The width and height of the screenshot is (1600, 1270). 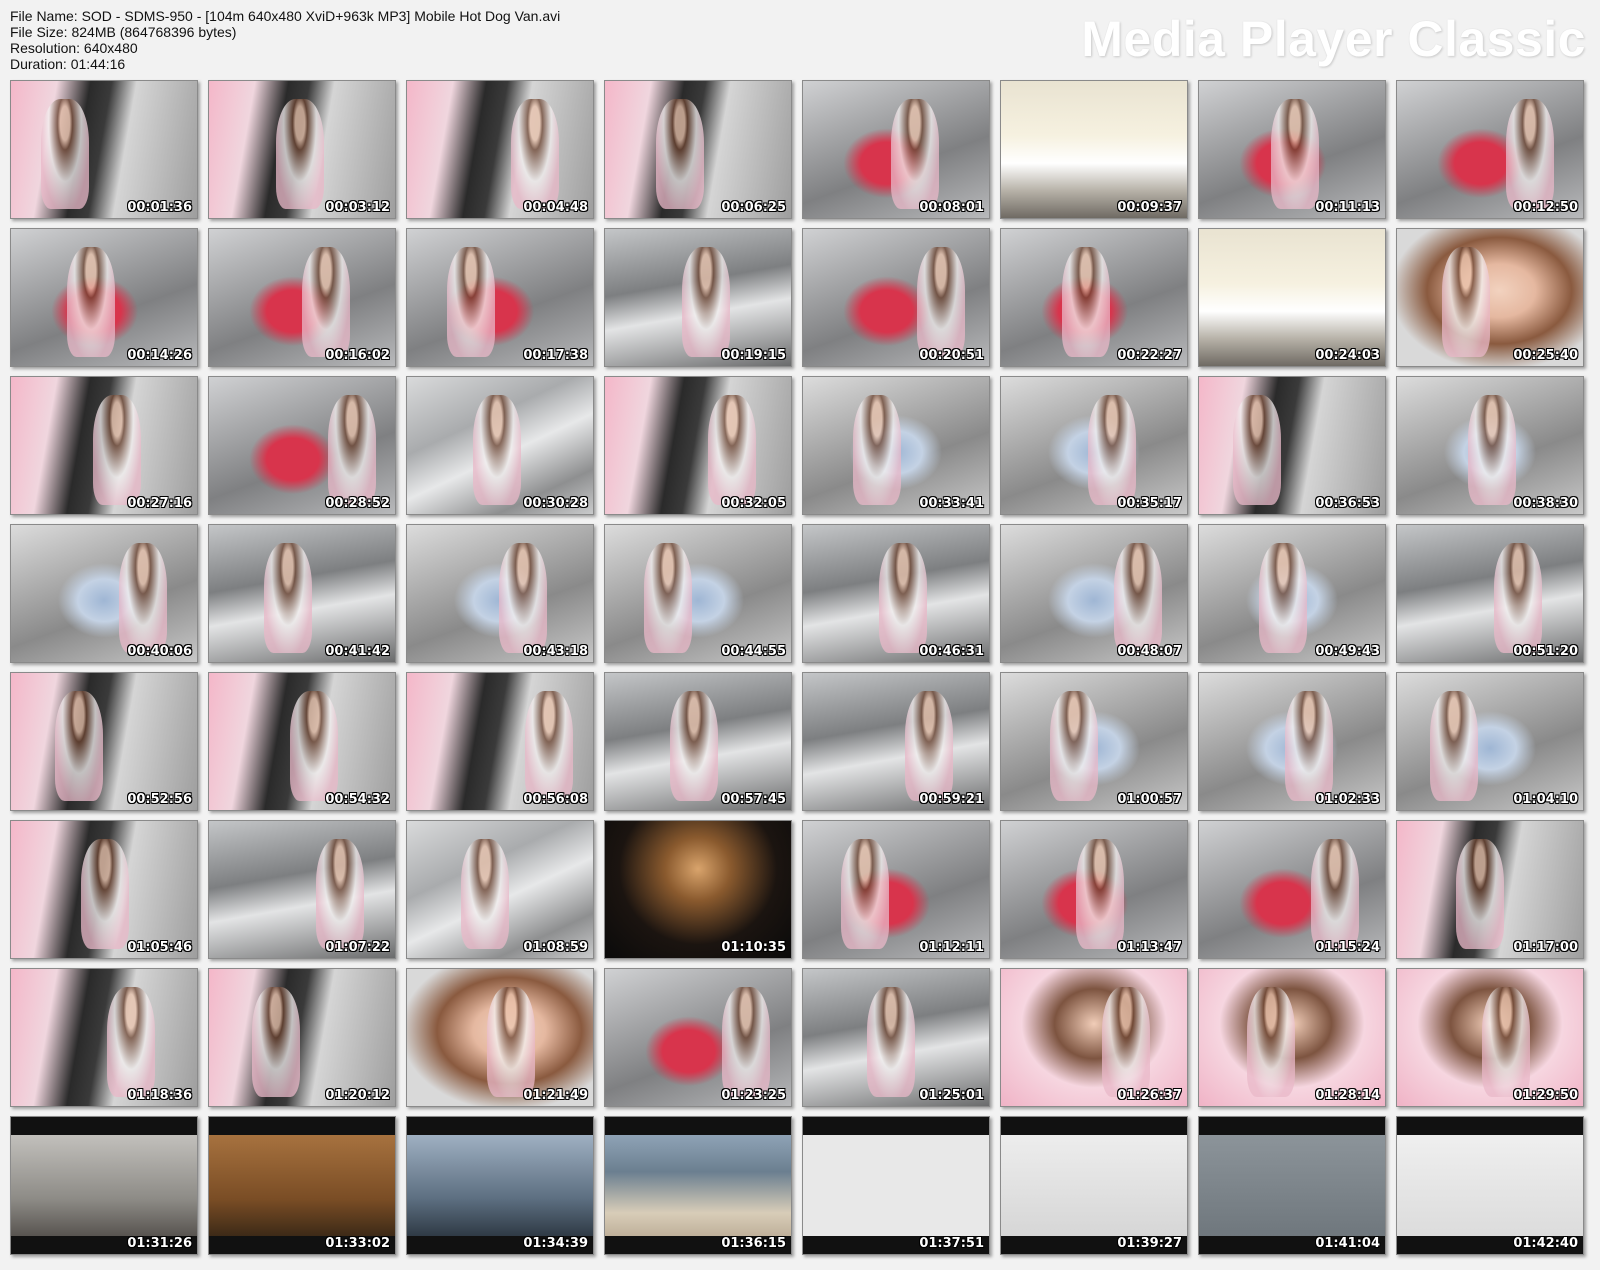 What do you see at coordinates (159, 947) in the screenshot?
I see `thumbnail-timestamp: 01:05:46` at bounding box center [159, 947].